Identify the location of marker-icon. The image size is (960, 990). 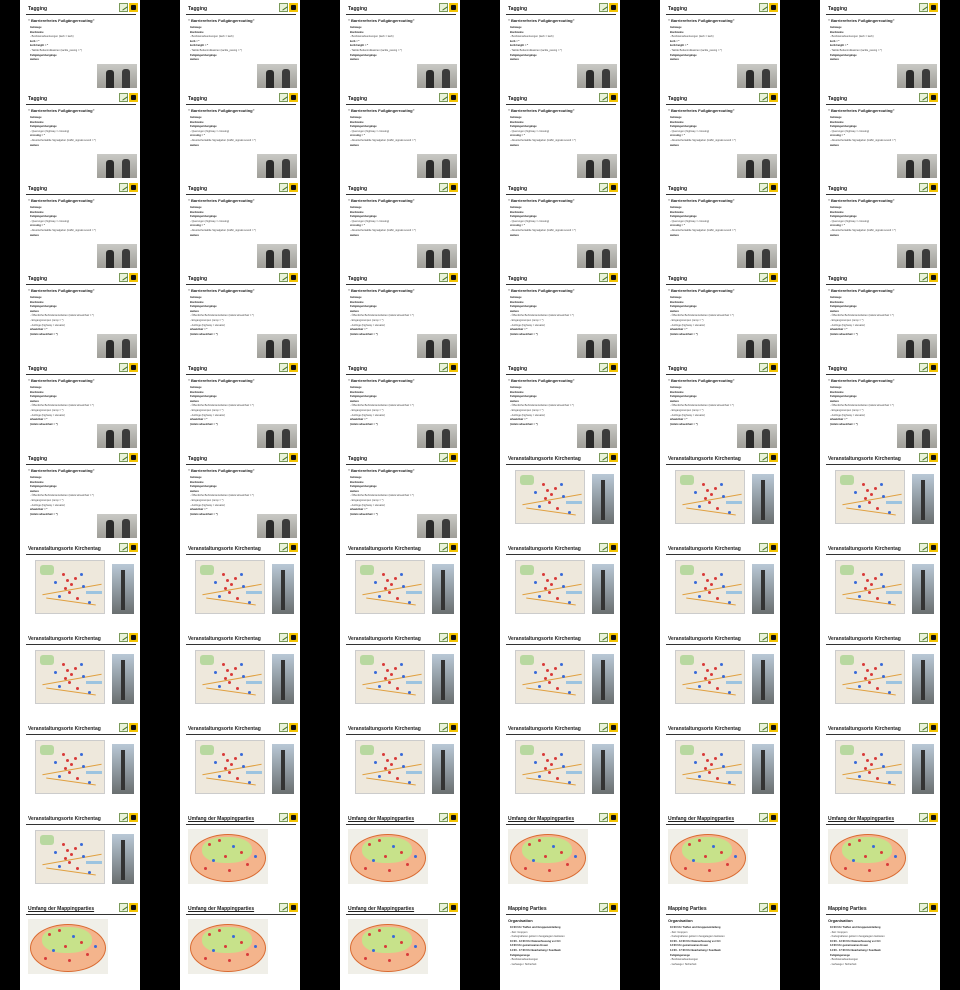
(369, 844).